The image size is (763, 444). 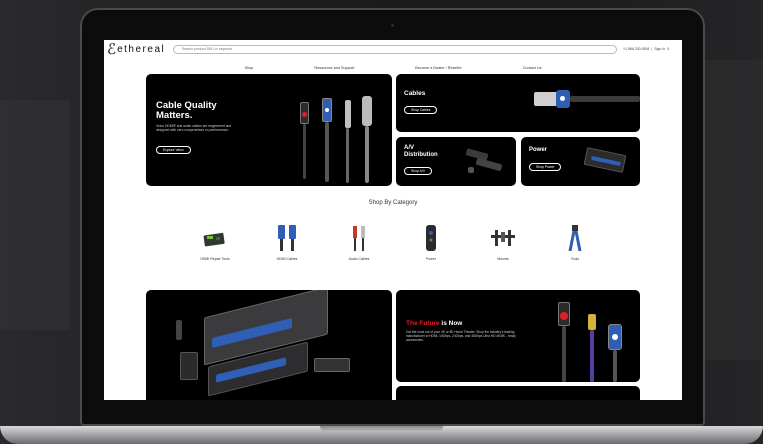 I want to click on crimp-tool-icon, so click(x=575, y=238).